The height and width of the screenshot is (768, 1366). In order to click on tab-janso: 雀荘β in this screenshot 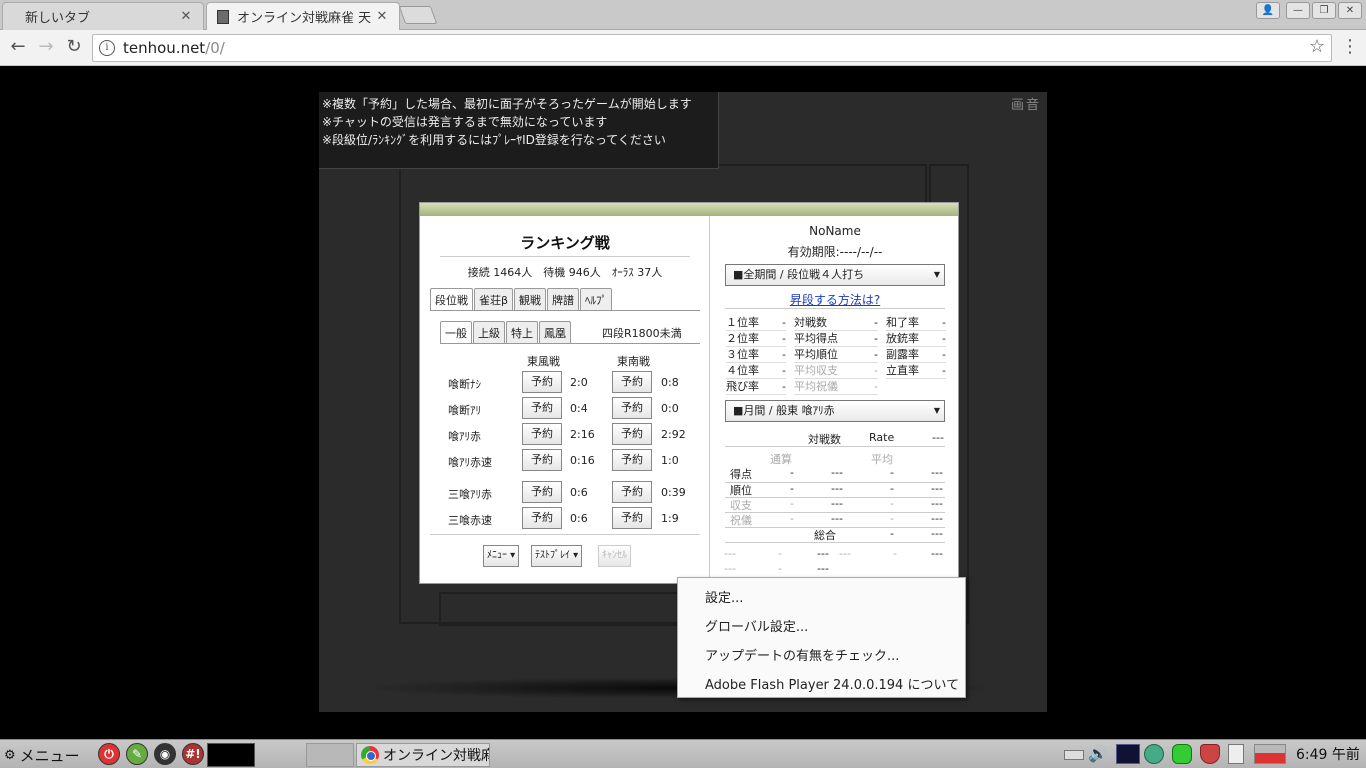, I will do `click(494, 299)`.